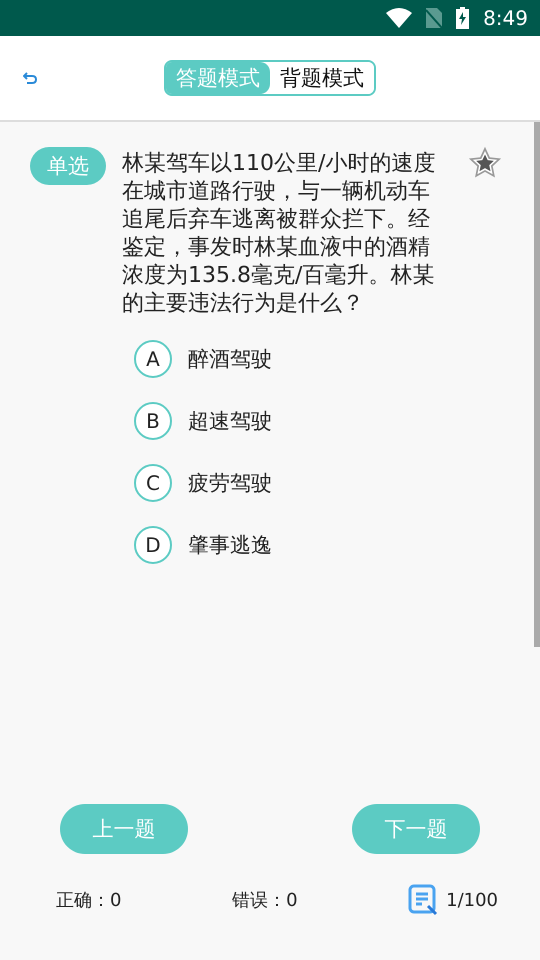 Image resolution: width=540 pixels, height=960 pixels. Describe the element at coordinates (472, 900) in the screenshot. I see `progress-text: 1/100` at that location.